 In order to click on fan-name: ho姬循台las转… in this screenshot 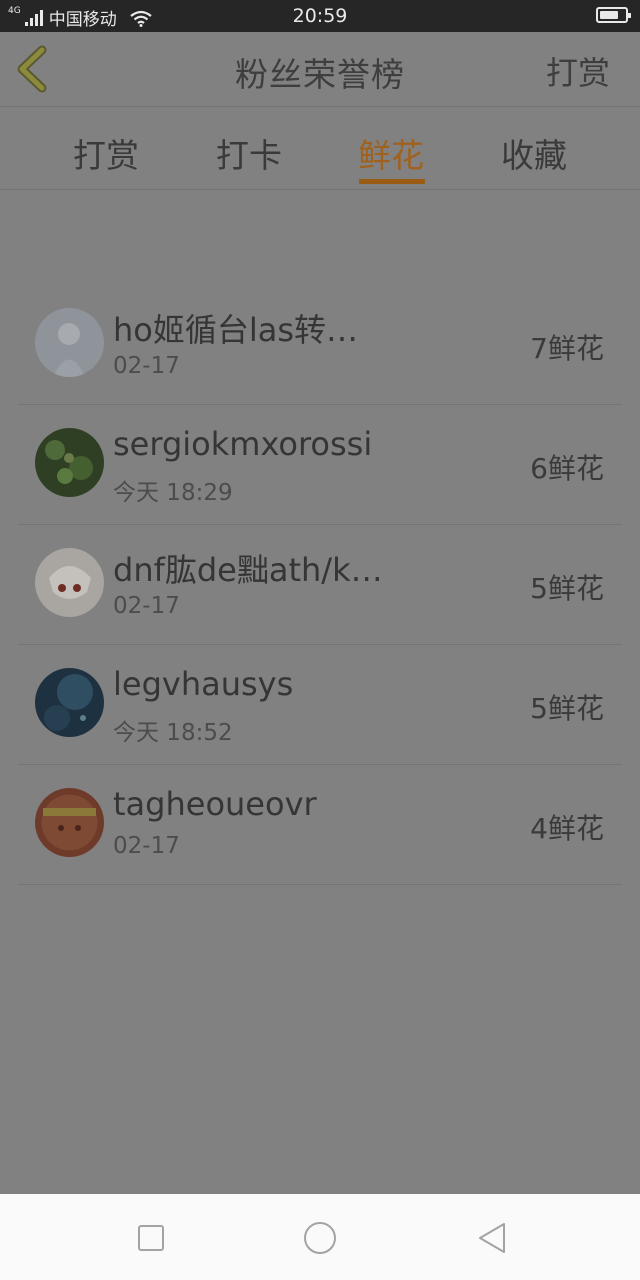, I will do `click(236, 330)`.